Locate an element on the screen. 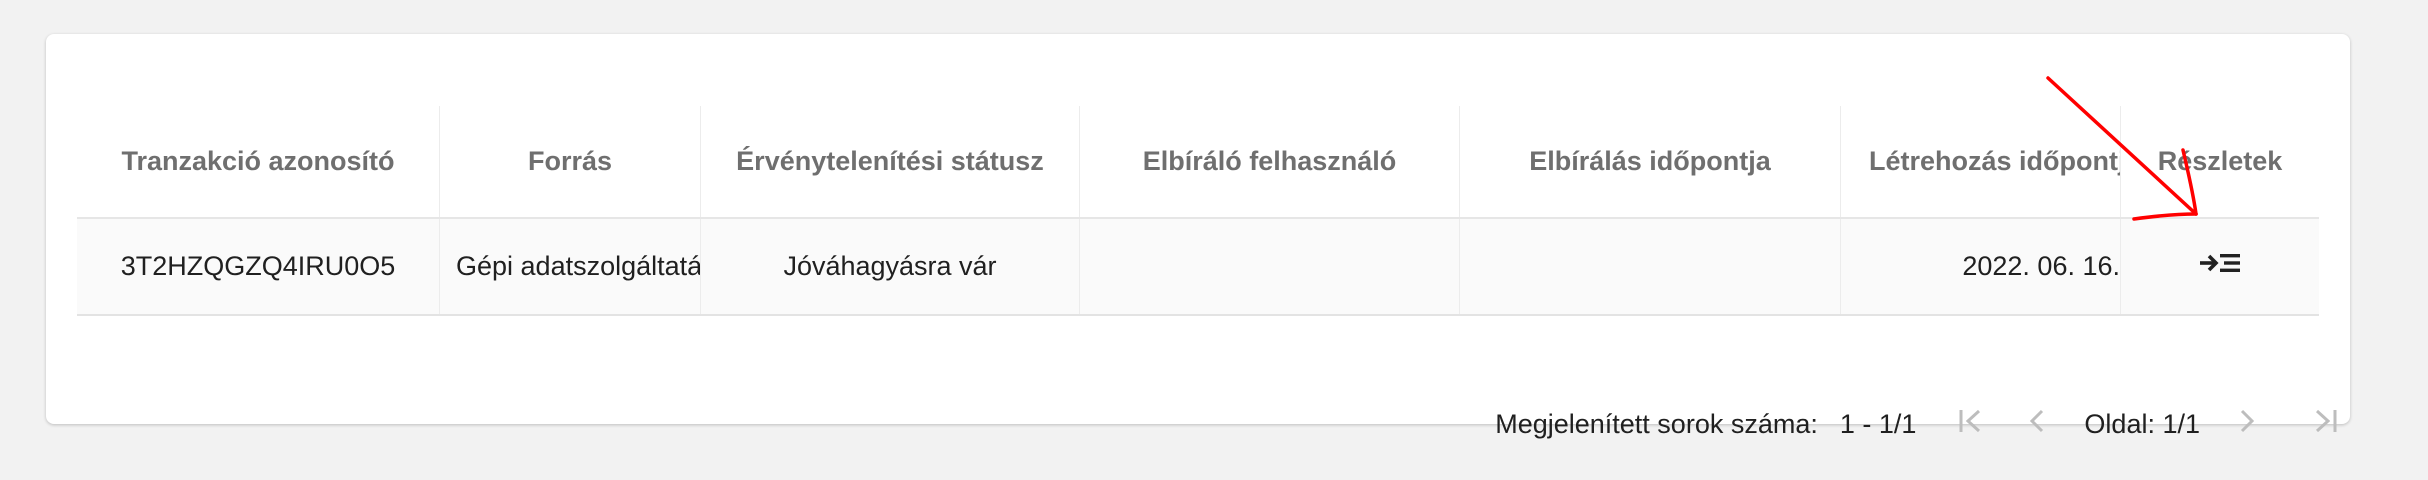  prev-page-button is located at coordinates (2037, 424).